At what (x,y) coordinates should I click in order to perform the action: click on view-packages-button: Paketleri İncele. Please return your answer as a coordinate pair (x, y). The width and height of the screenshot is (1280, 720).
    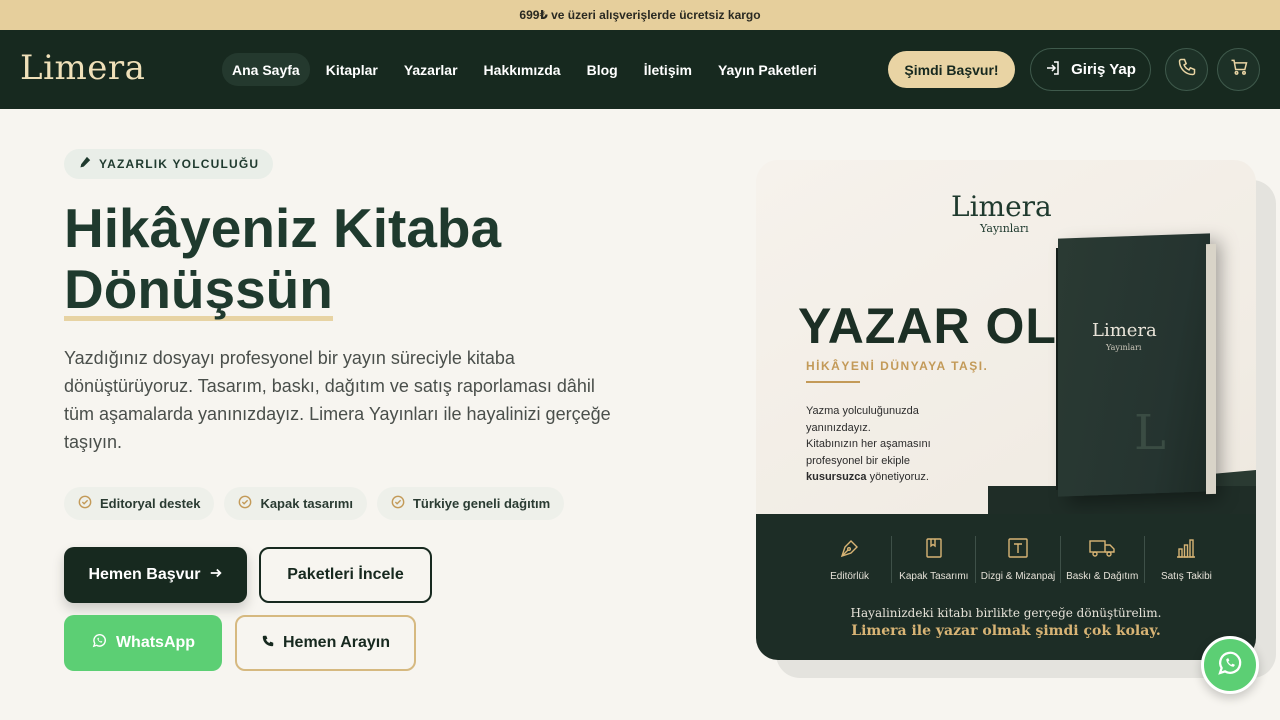
    Looking at the image, I should click on (345, 575).